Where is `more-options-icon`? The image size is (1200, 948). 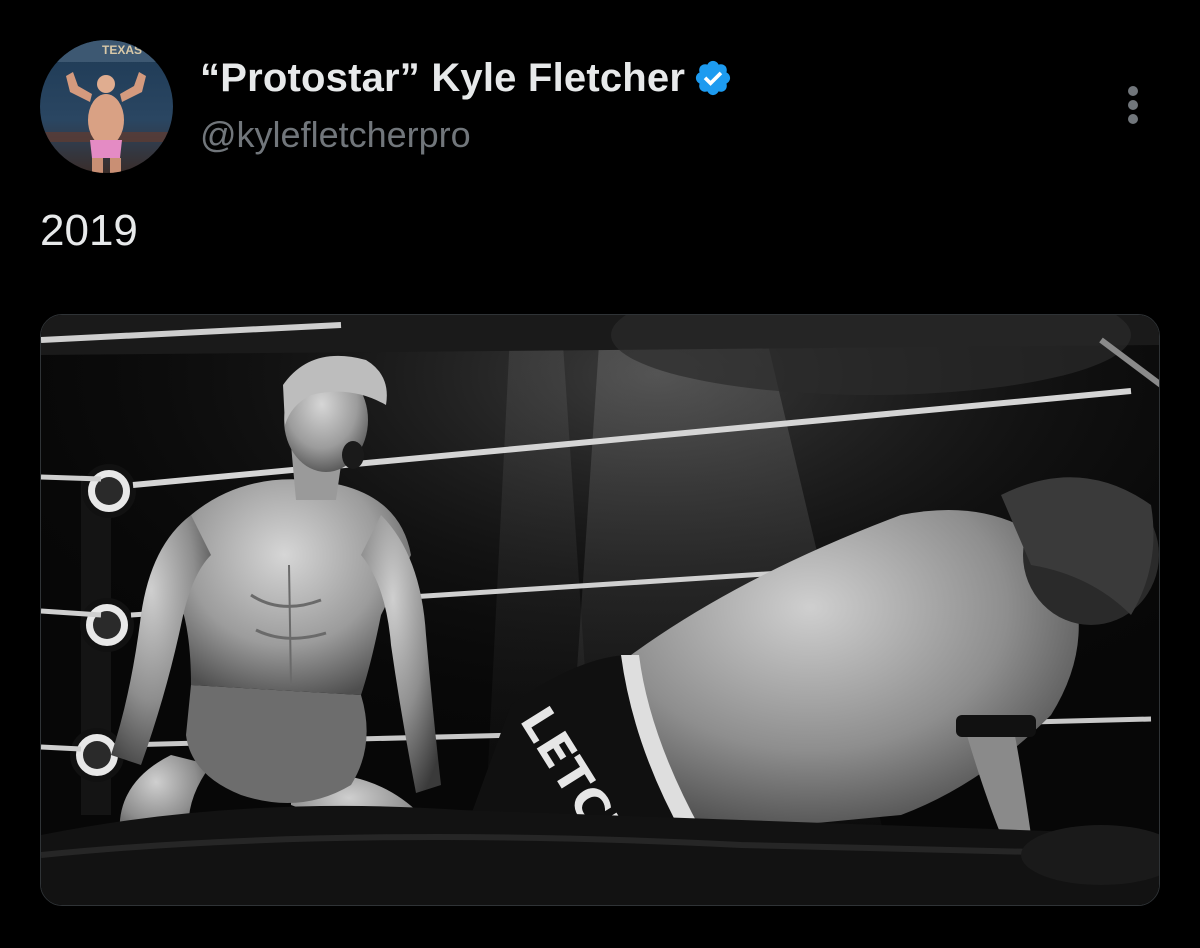
more-options-icon is located at coordinates (1134, 105).